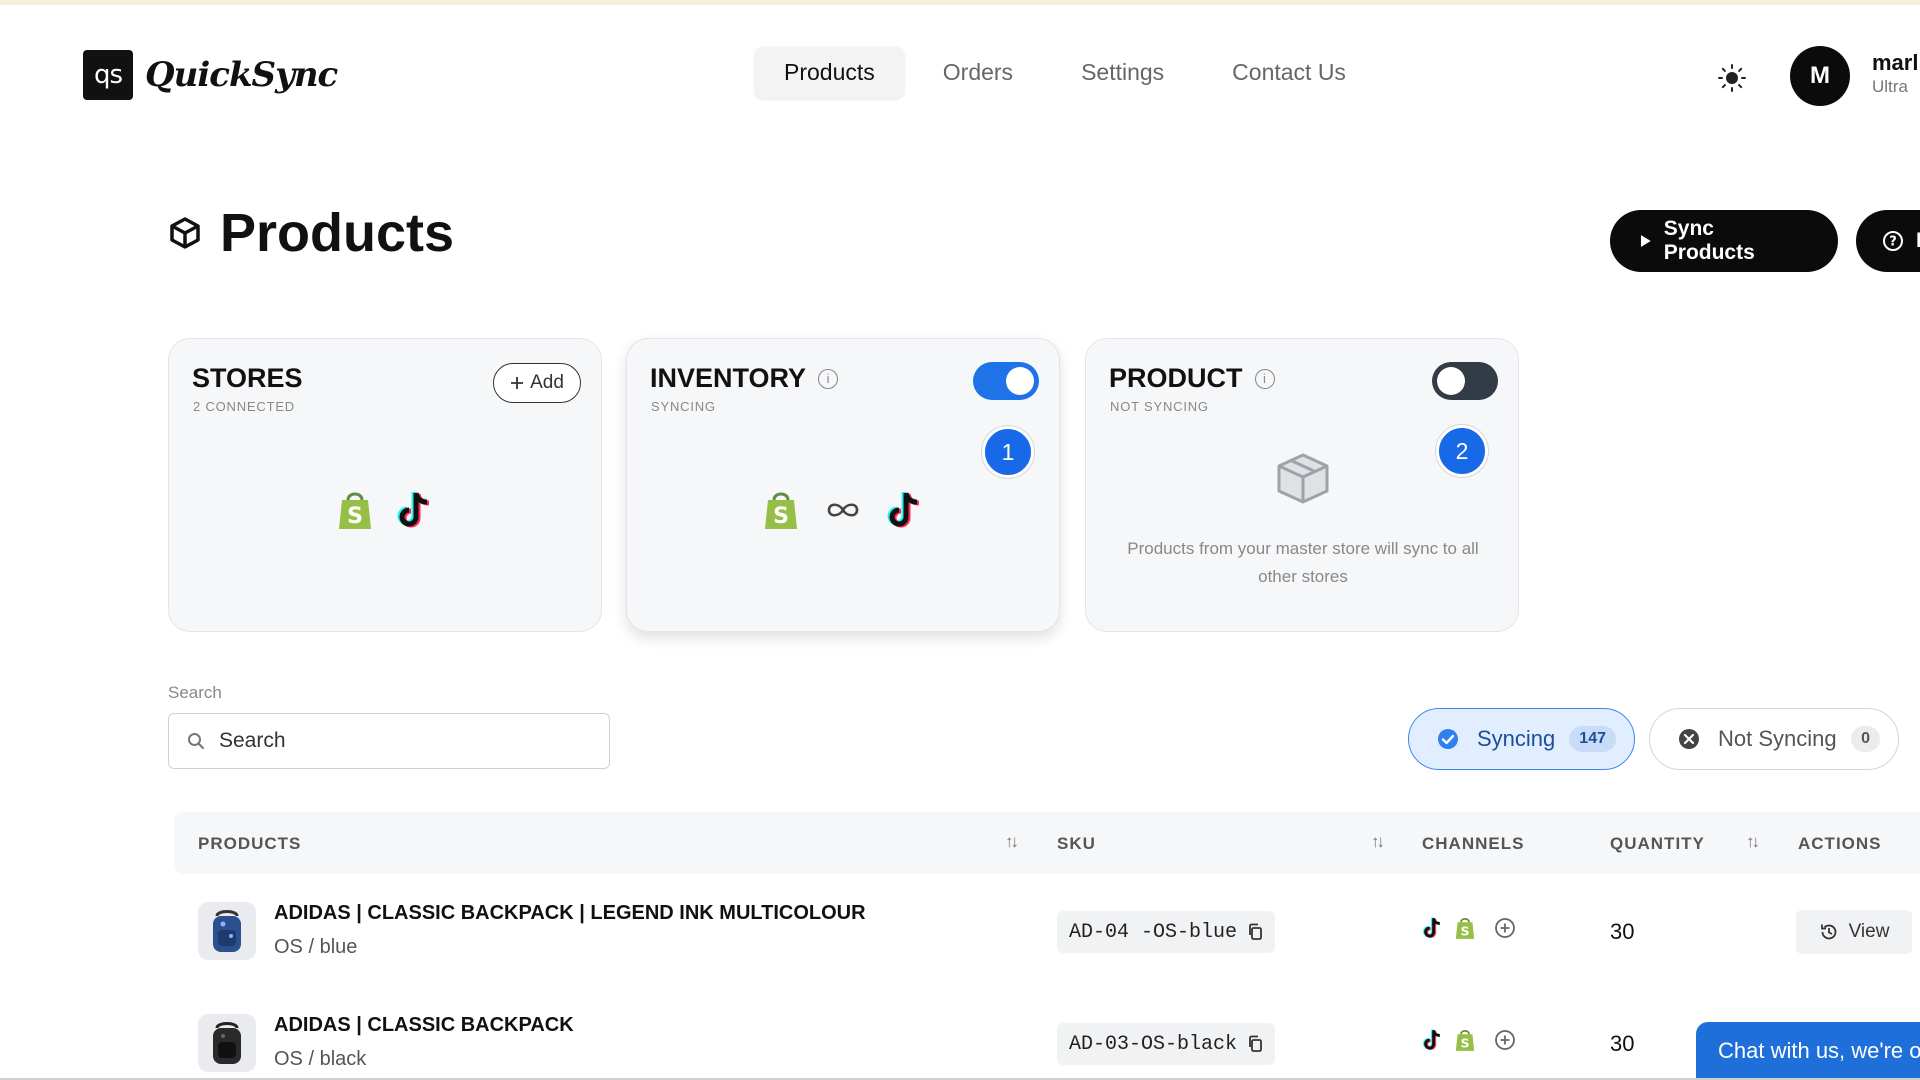 This screenshot has width=1920, height=1080. I want to click on product-variant: OS / black, so click(320, 1059).